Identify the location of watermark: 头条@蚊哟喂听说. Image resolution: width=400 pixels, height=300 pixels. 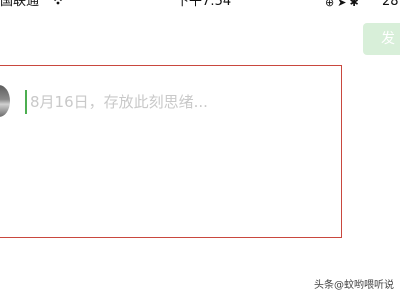
(354, 285).